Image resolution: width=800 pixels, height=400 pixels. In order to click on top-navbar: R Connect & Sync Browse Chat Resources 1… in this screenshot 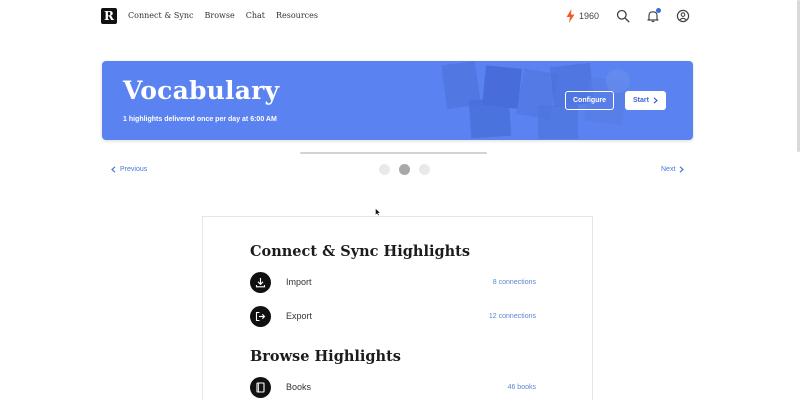, I will do `click(400, 16)`.